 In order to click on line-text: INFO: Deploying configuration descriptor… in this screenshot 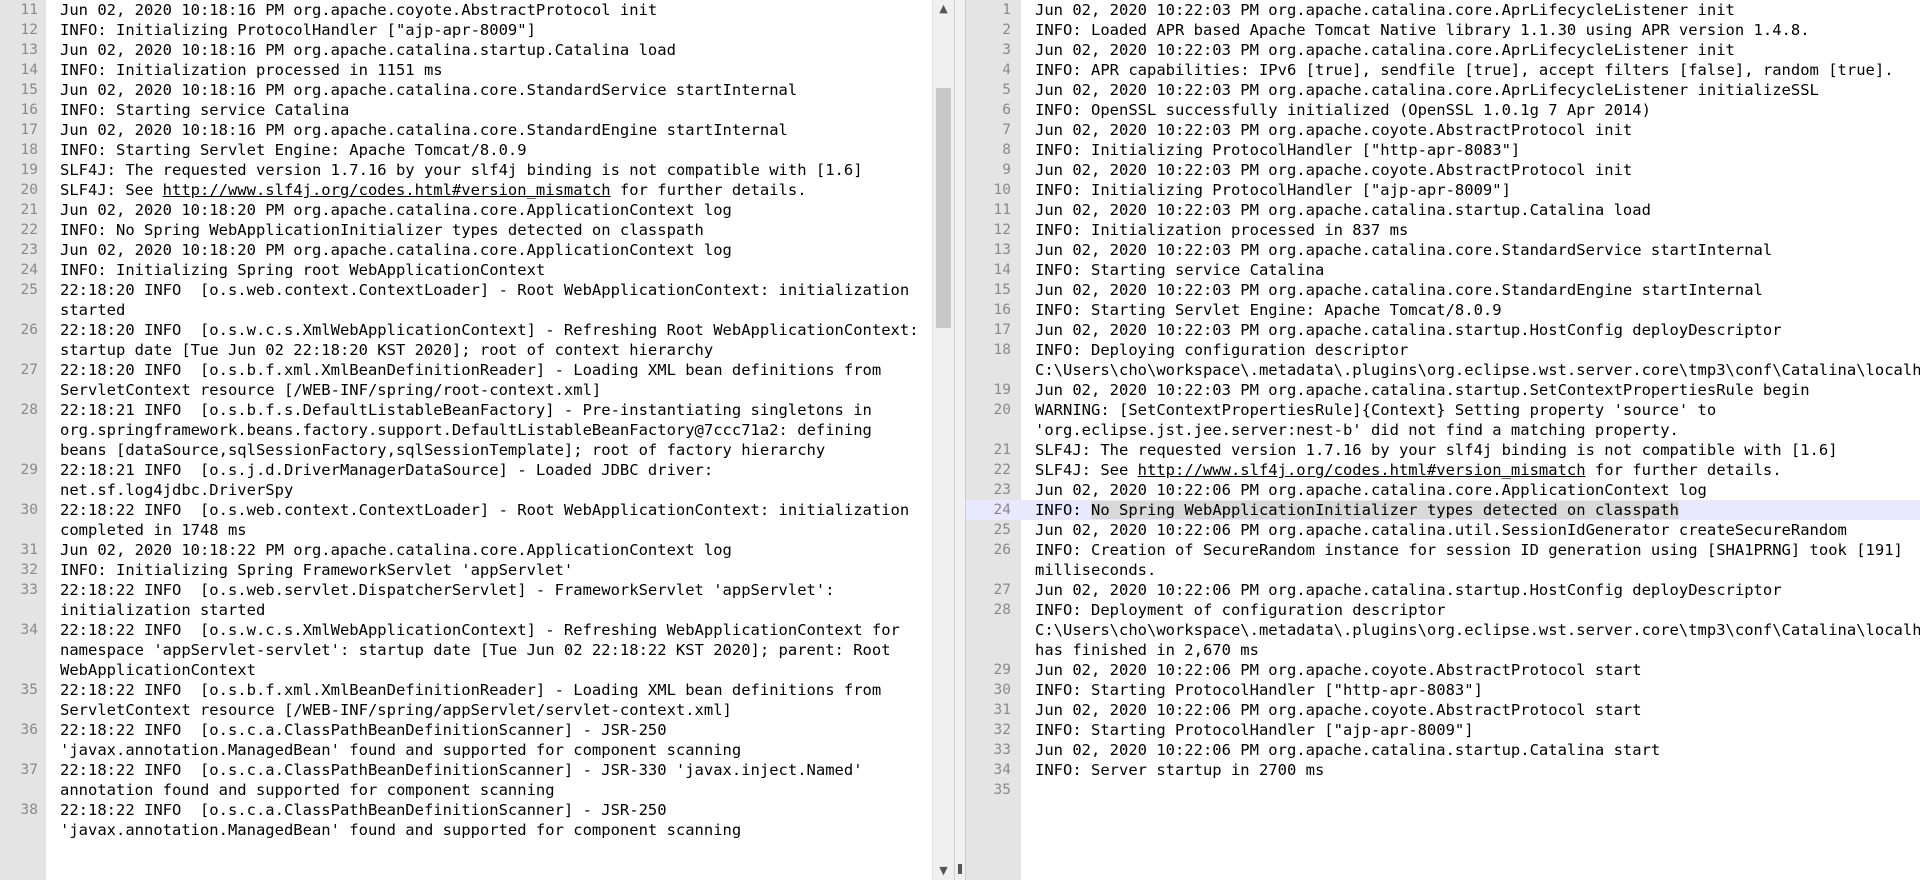, I will do `click(1470, 360)`.